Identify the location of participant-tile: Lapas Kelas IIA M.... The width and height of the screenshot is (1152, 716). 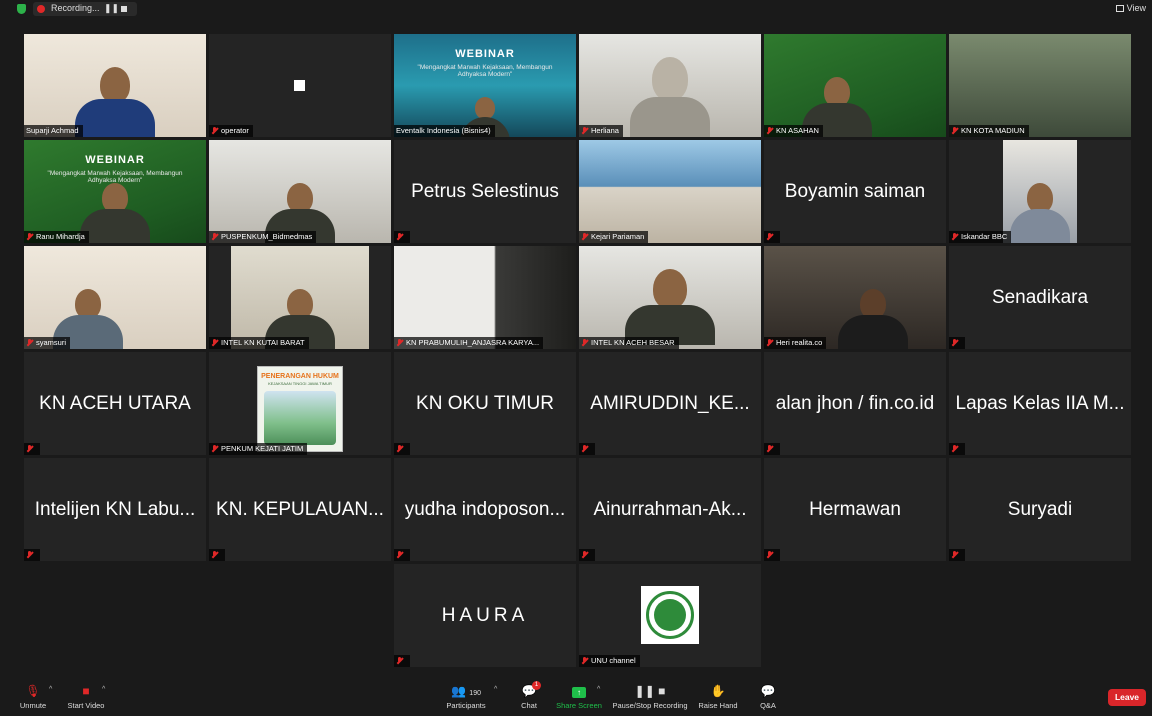
(1040, 403).